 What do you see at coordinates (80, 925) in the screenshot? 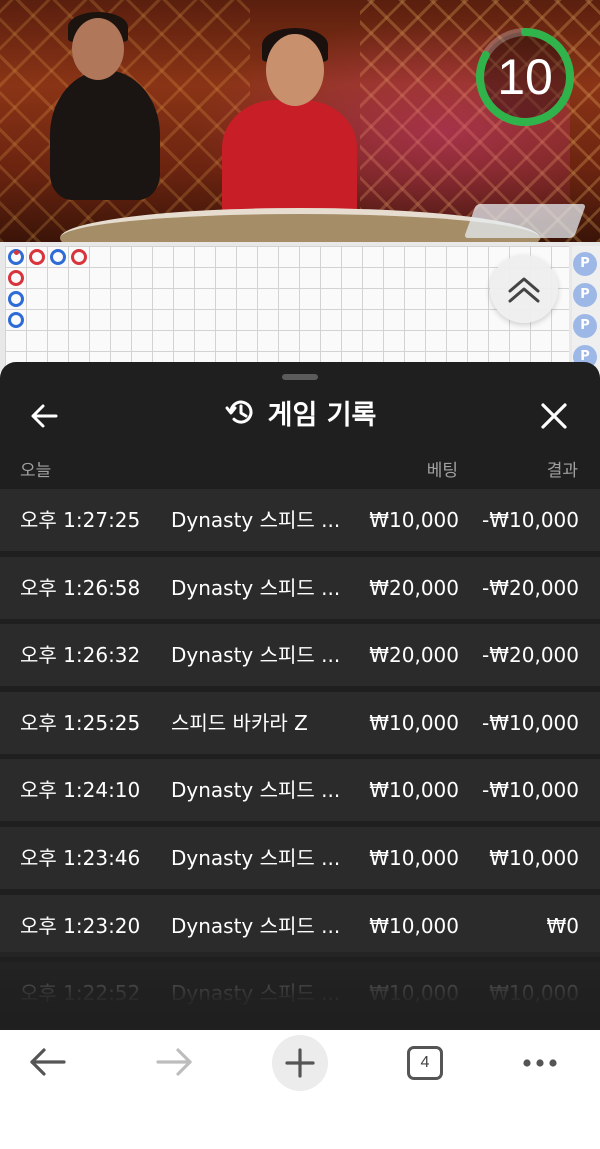
I see `round-time: 오후 1:23:20` at bounding box center [80, 925].